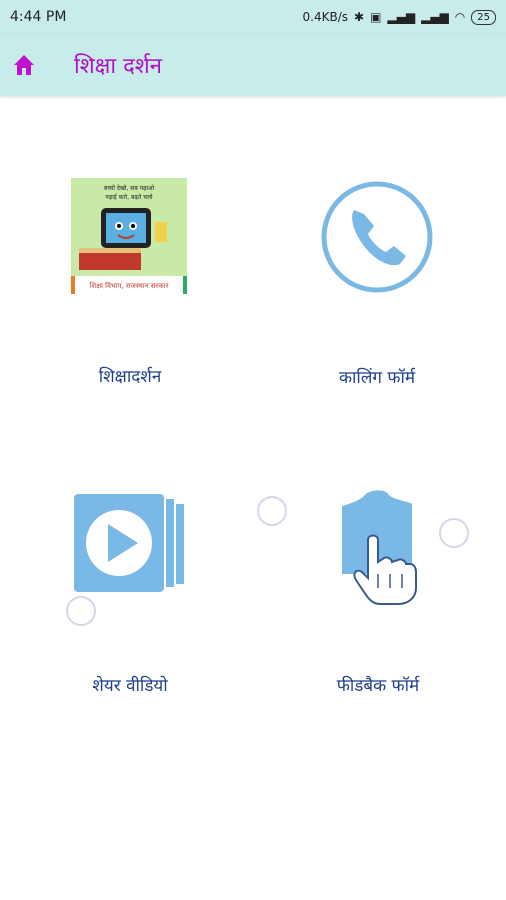 The image size is (506, 900). I want to click on app-bar: शिक्षा दर्शन, so click(253, 65).